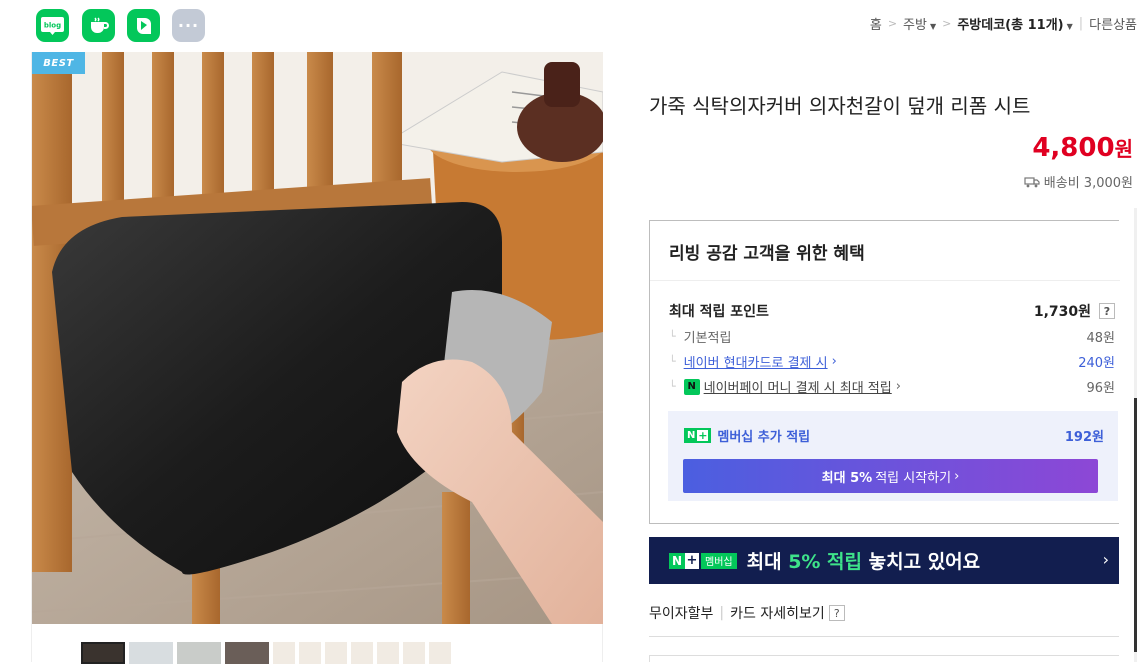  Describe the element at coordinates (756, 361) in the screenshot. I see `hyundai-card-link: 네이버 현대카드로 결제 시` at that location.